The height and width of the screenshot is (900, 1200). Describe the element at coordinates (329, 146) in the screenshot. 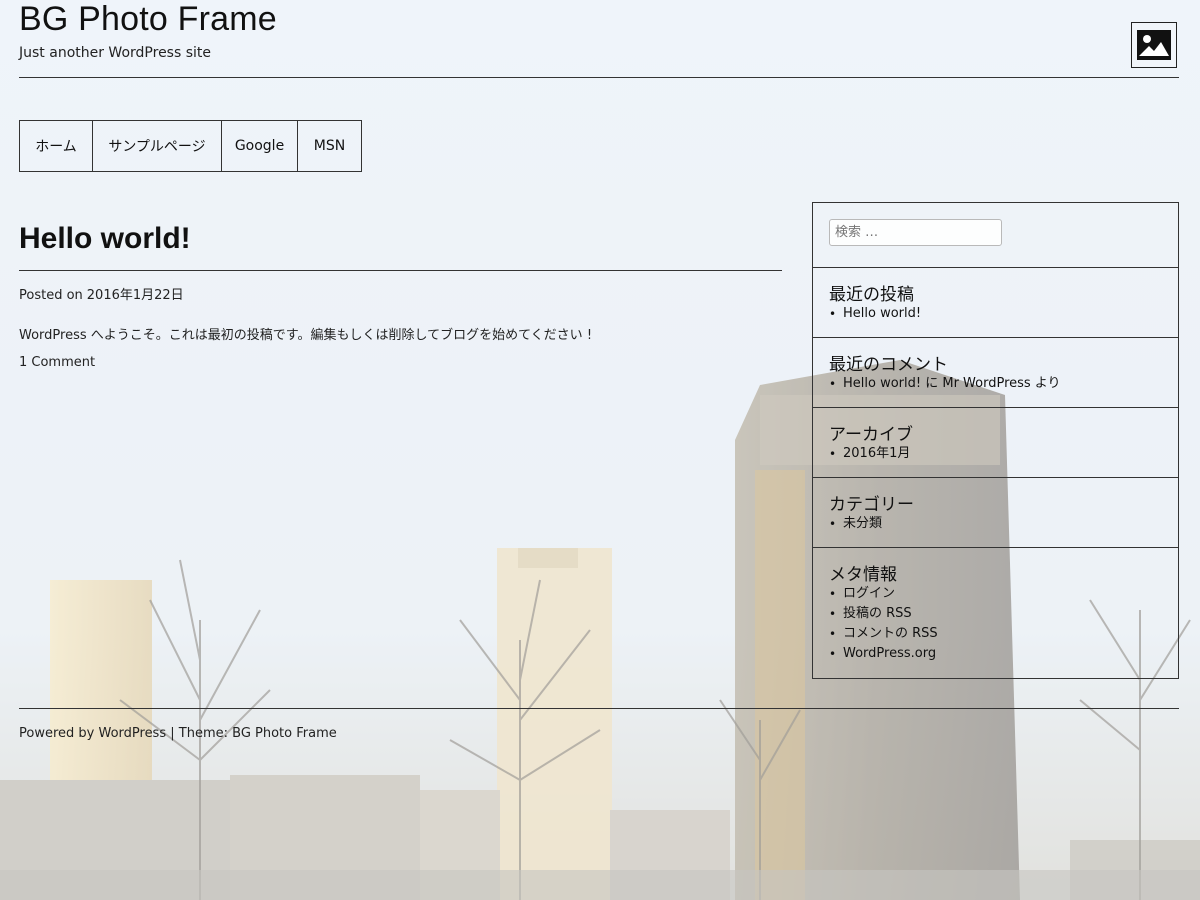

I see `nav-item-msn: MSN` at that location.